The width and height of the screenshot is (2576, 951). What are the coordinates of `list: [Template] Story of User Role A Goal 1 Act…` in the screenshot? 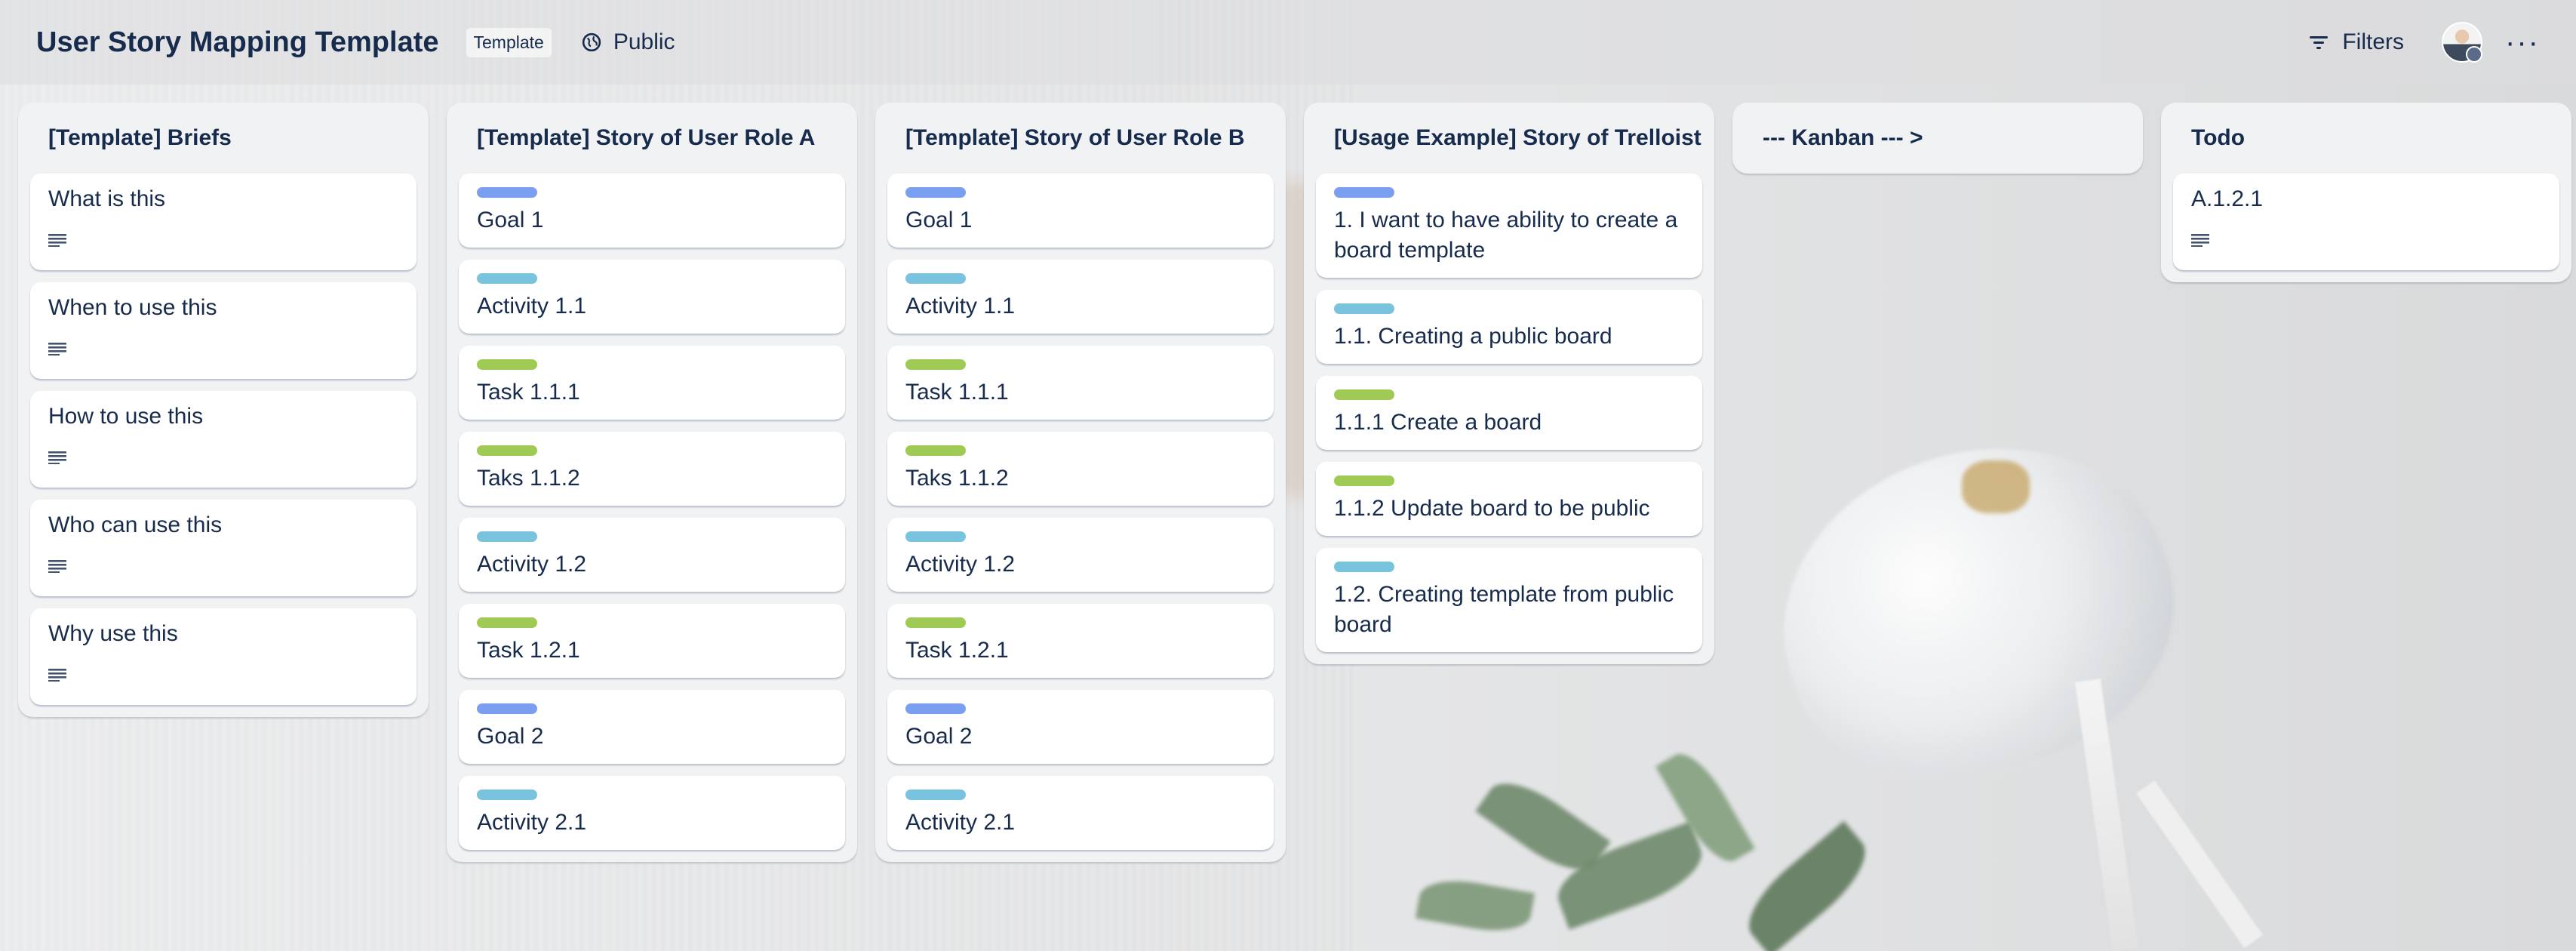 It's located at (652, 482).